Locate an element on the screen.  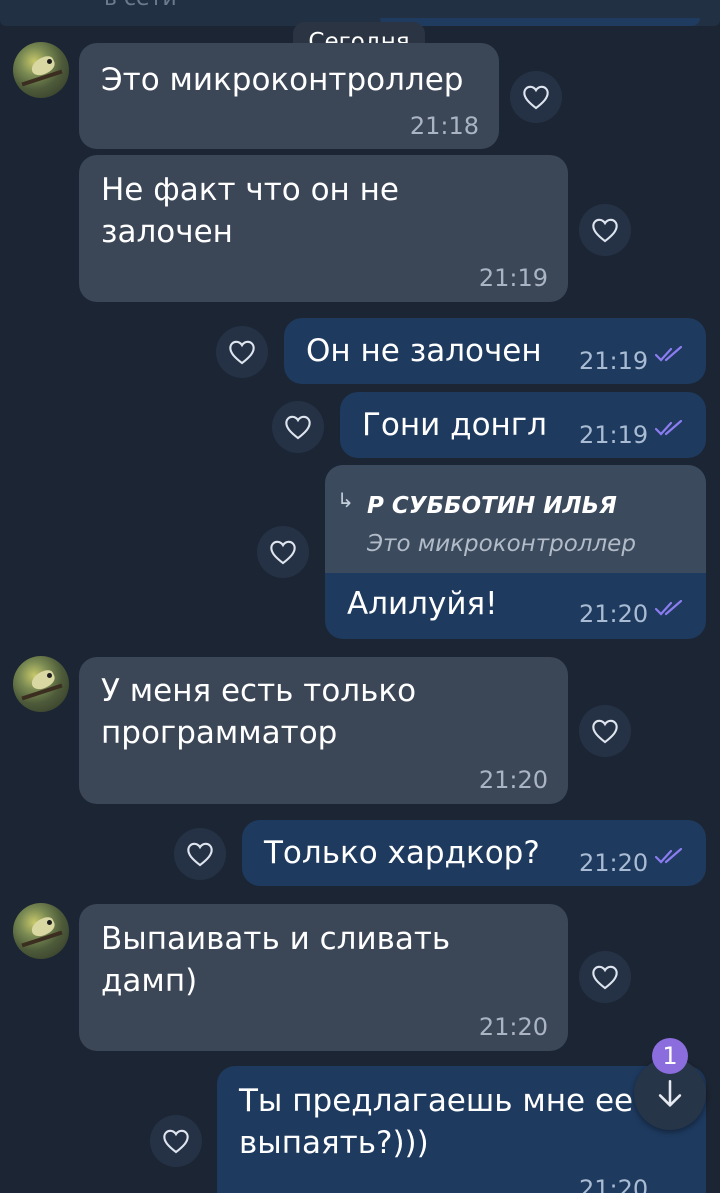
arrow-down-icon is located at coordinates (670, 1093).